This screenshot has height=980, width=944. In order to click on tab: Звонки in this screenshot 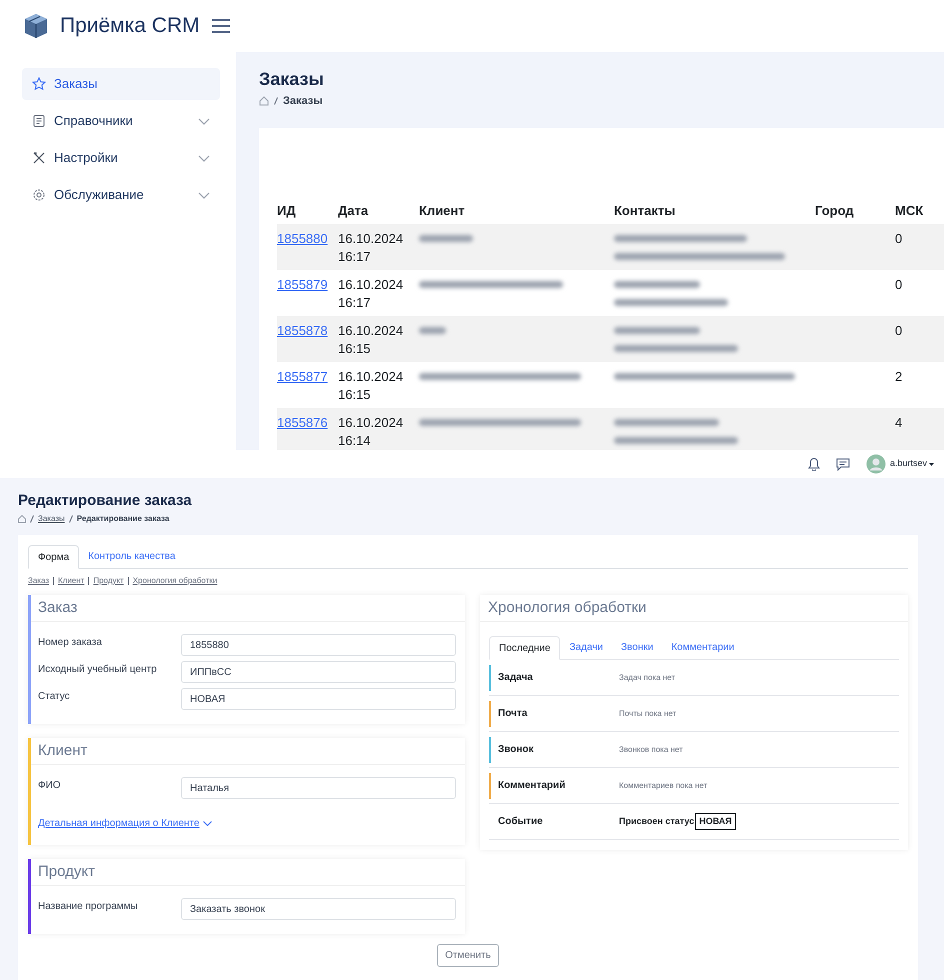, I will do `click(637, 647)`.